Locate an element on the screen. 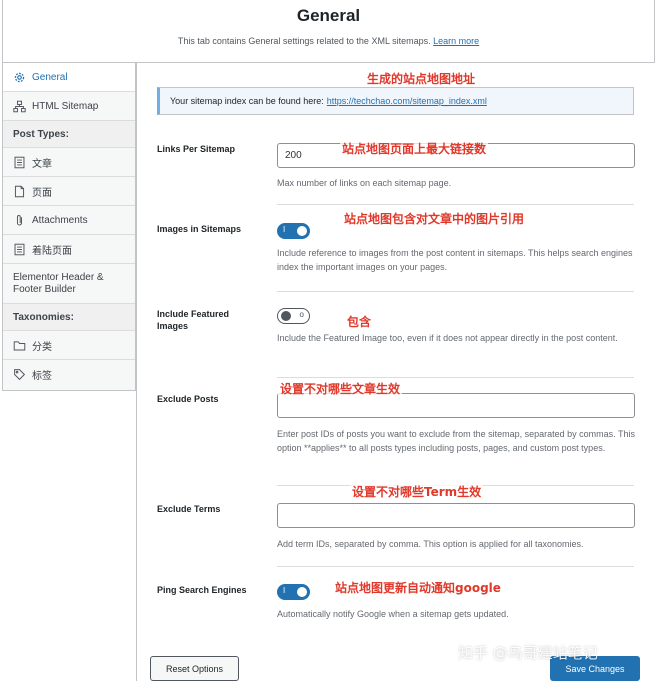 This screenshot has width=655, height=681. annotation-include-images: 站点地图包含对文章中的图片引用 is located at coordinates (434, 218).